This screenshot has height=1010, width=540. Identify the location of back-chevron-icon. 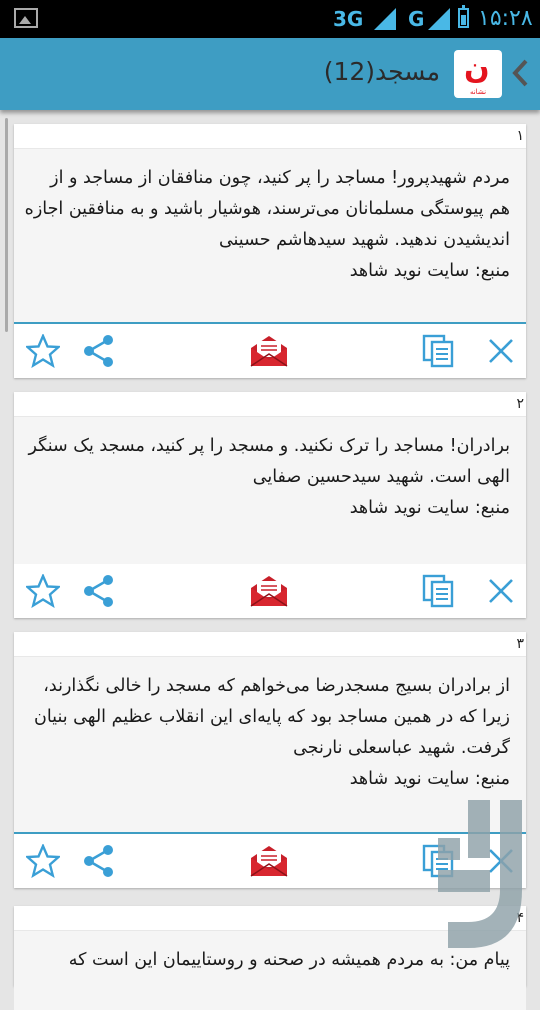
(521, 73).